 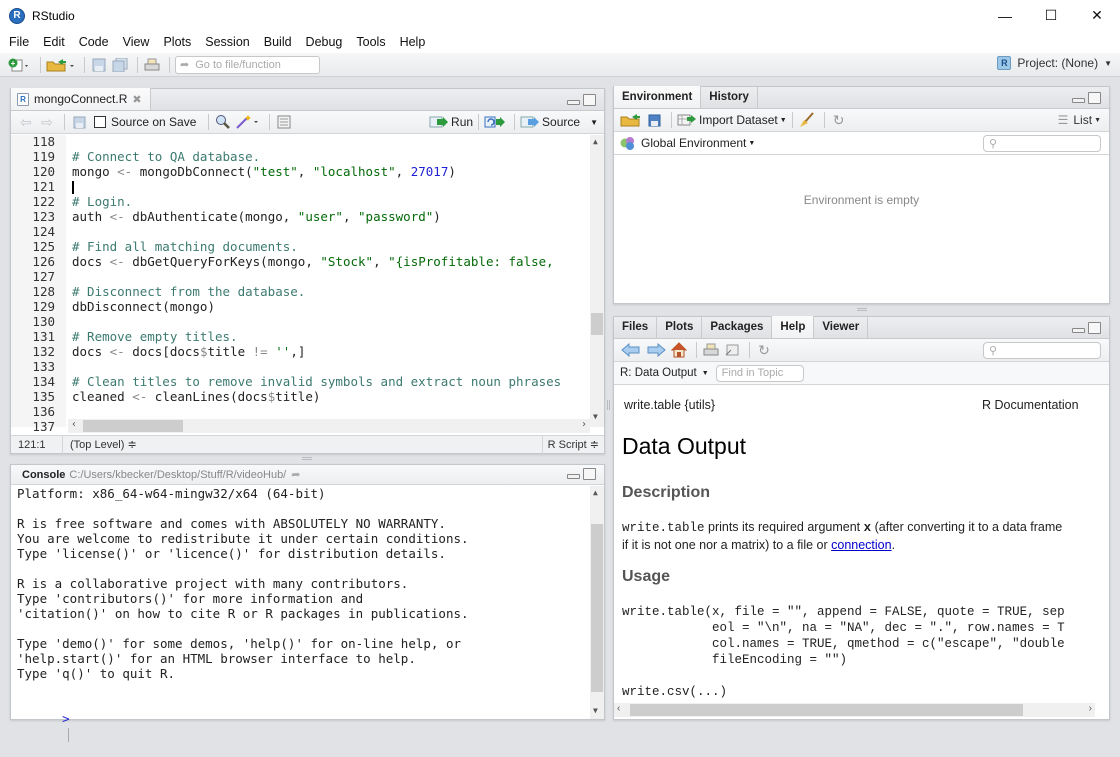 What do you see at coordinates (839, 120) in the screenshot?
I see `refresh-icon: ↻` at bounding box center [839, 120].